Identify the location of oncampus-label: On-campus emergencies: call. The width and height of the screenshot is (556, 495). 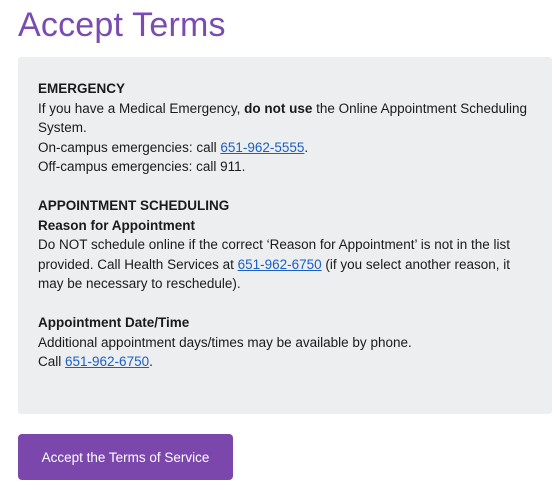
(129, 147).